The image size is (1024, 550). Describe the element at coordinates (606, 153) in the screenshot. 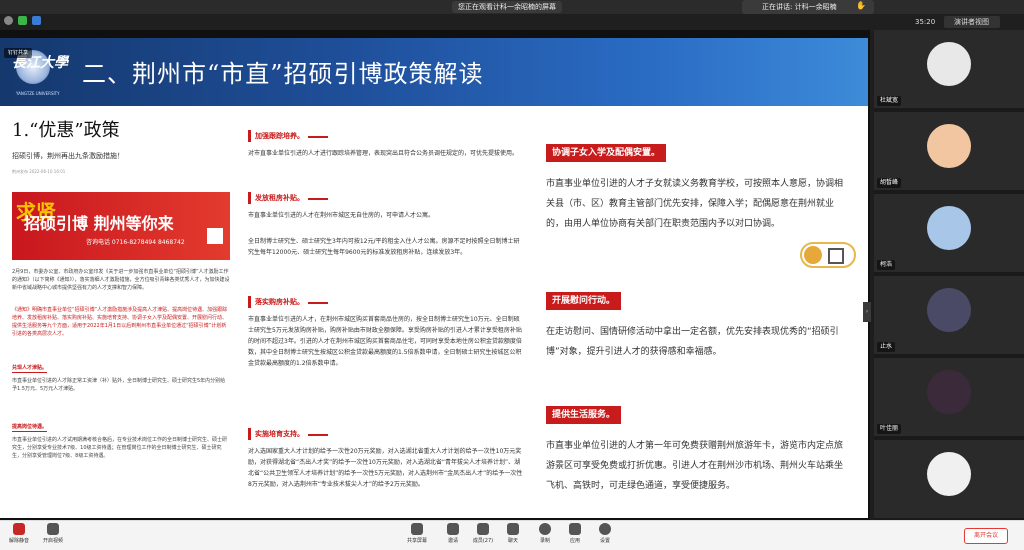

I see `policy-heading-block: 协调子女入学及配偶安置。` at that location.